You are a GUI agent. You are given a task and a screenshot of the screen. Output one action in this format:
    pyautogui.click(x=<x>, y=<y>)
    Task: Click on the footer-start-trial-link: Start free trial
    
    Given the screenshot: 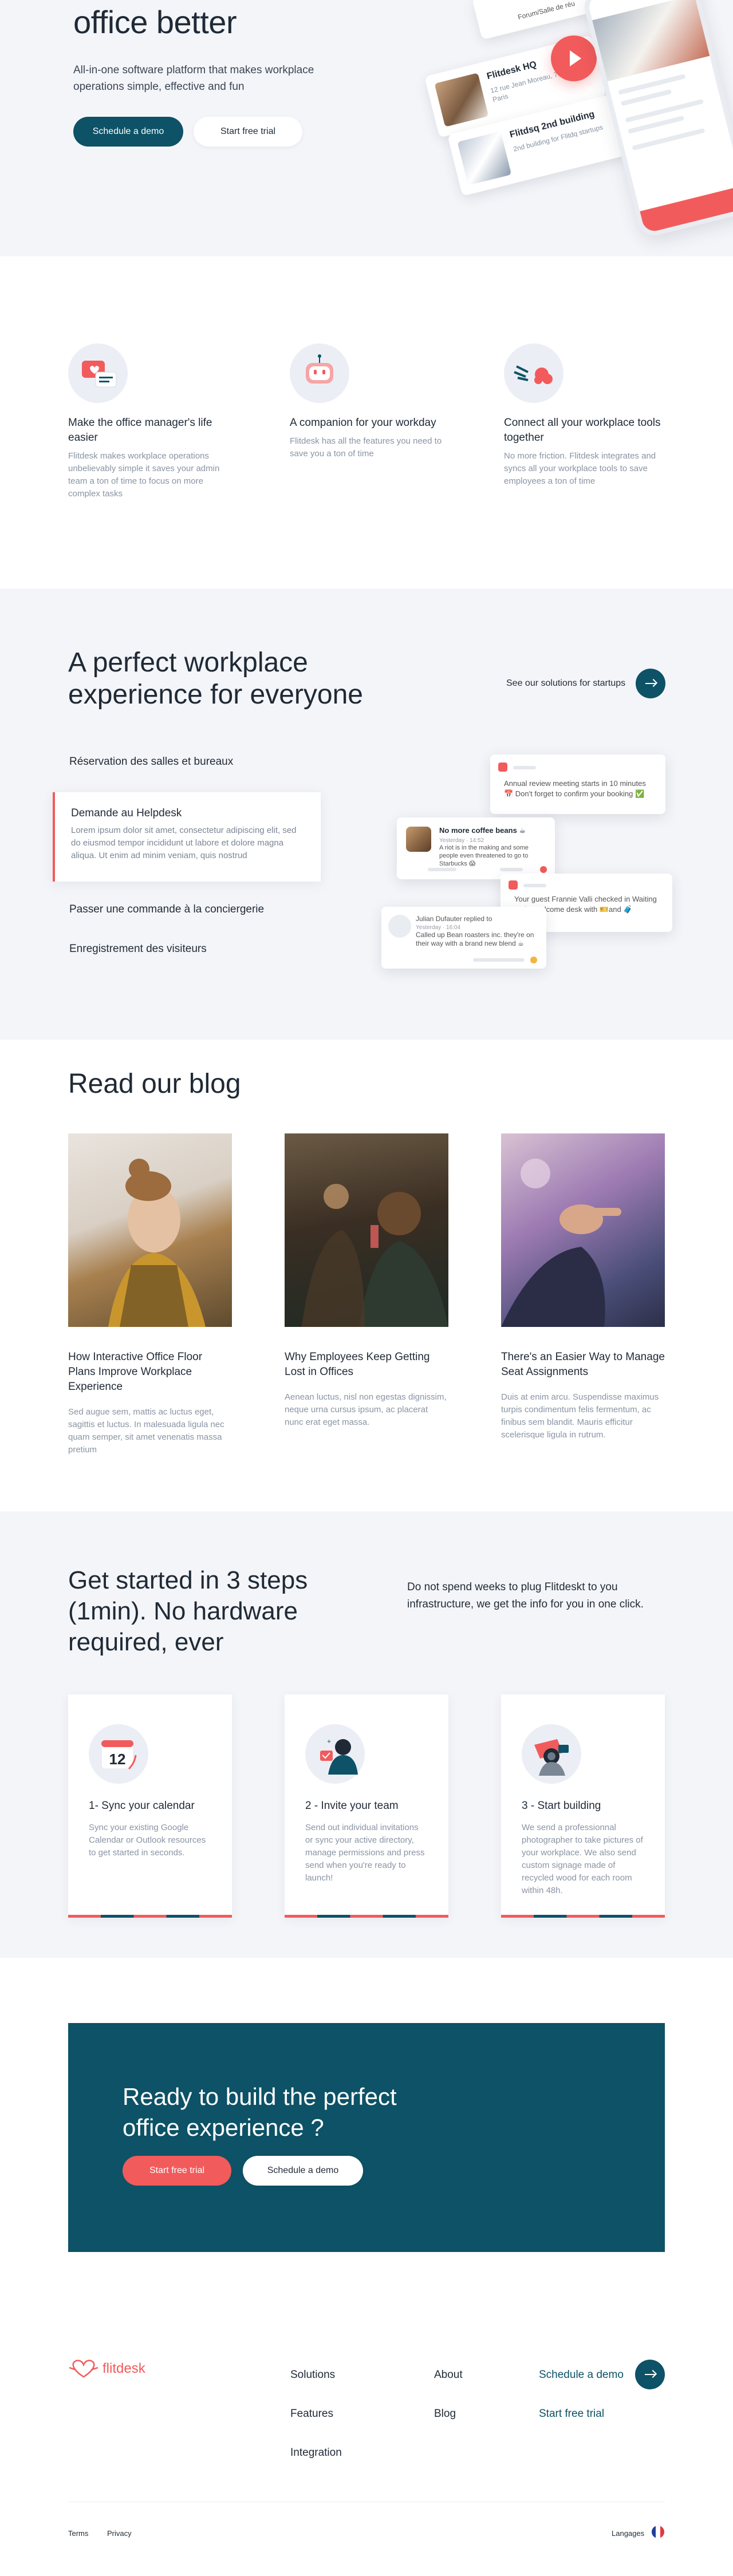 What is the action you would take?
    pyautogui.click(x=571, y=2414)
    